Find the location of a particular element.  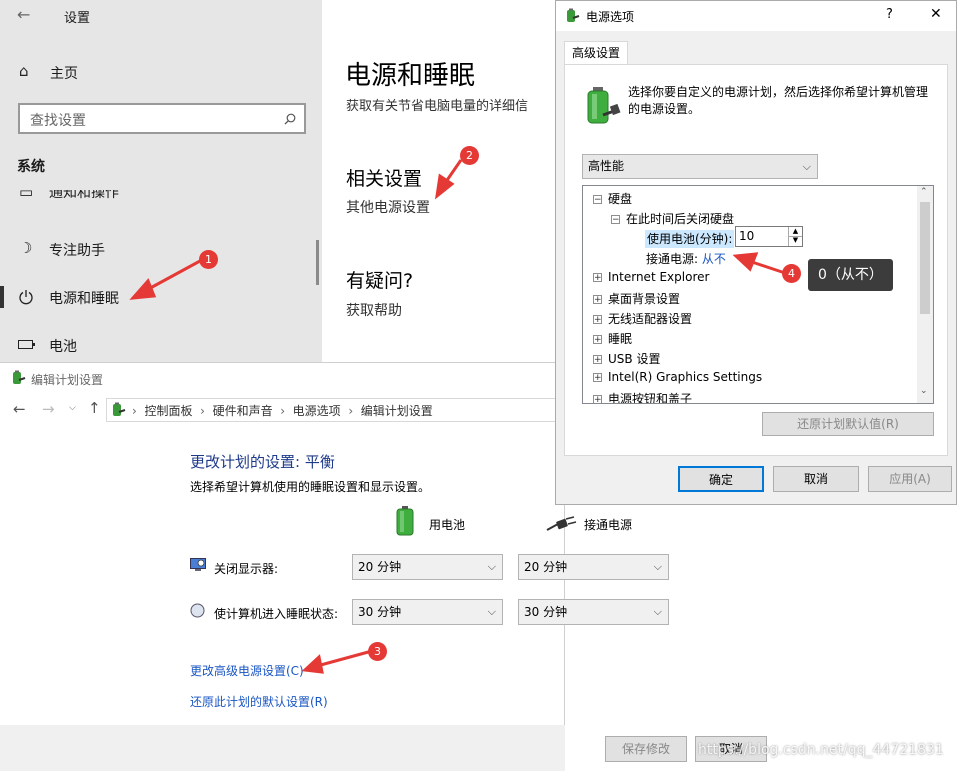

step-badge: 1 is located at coordinates (208, 259).